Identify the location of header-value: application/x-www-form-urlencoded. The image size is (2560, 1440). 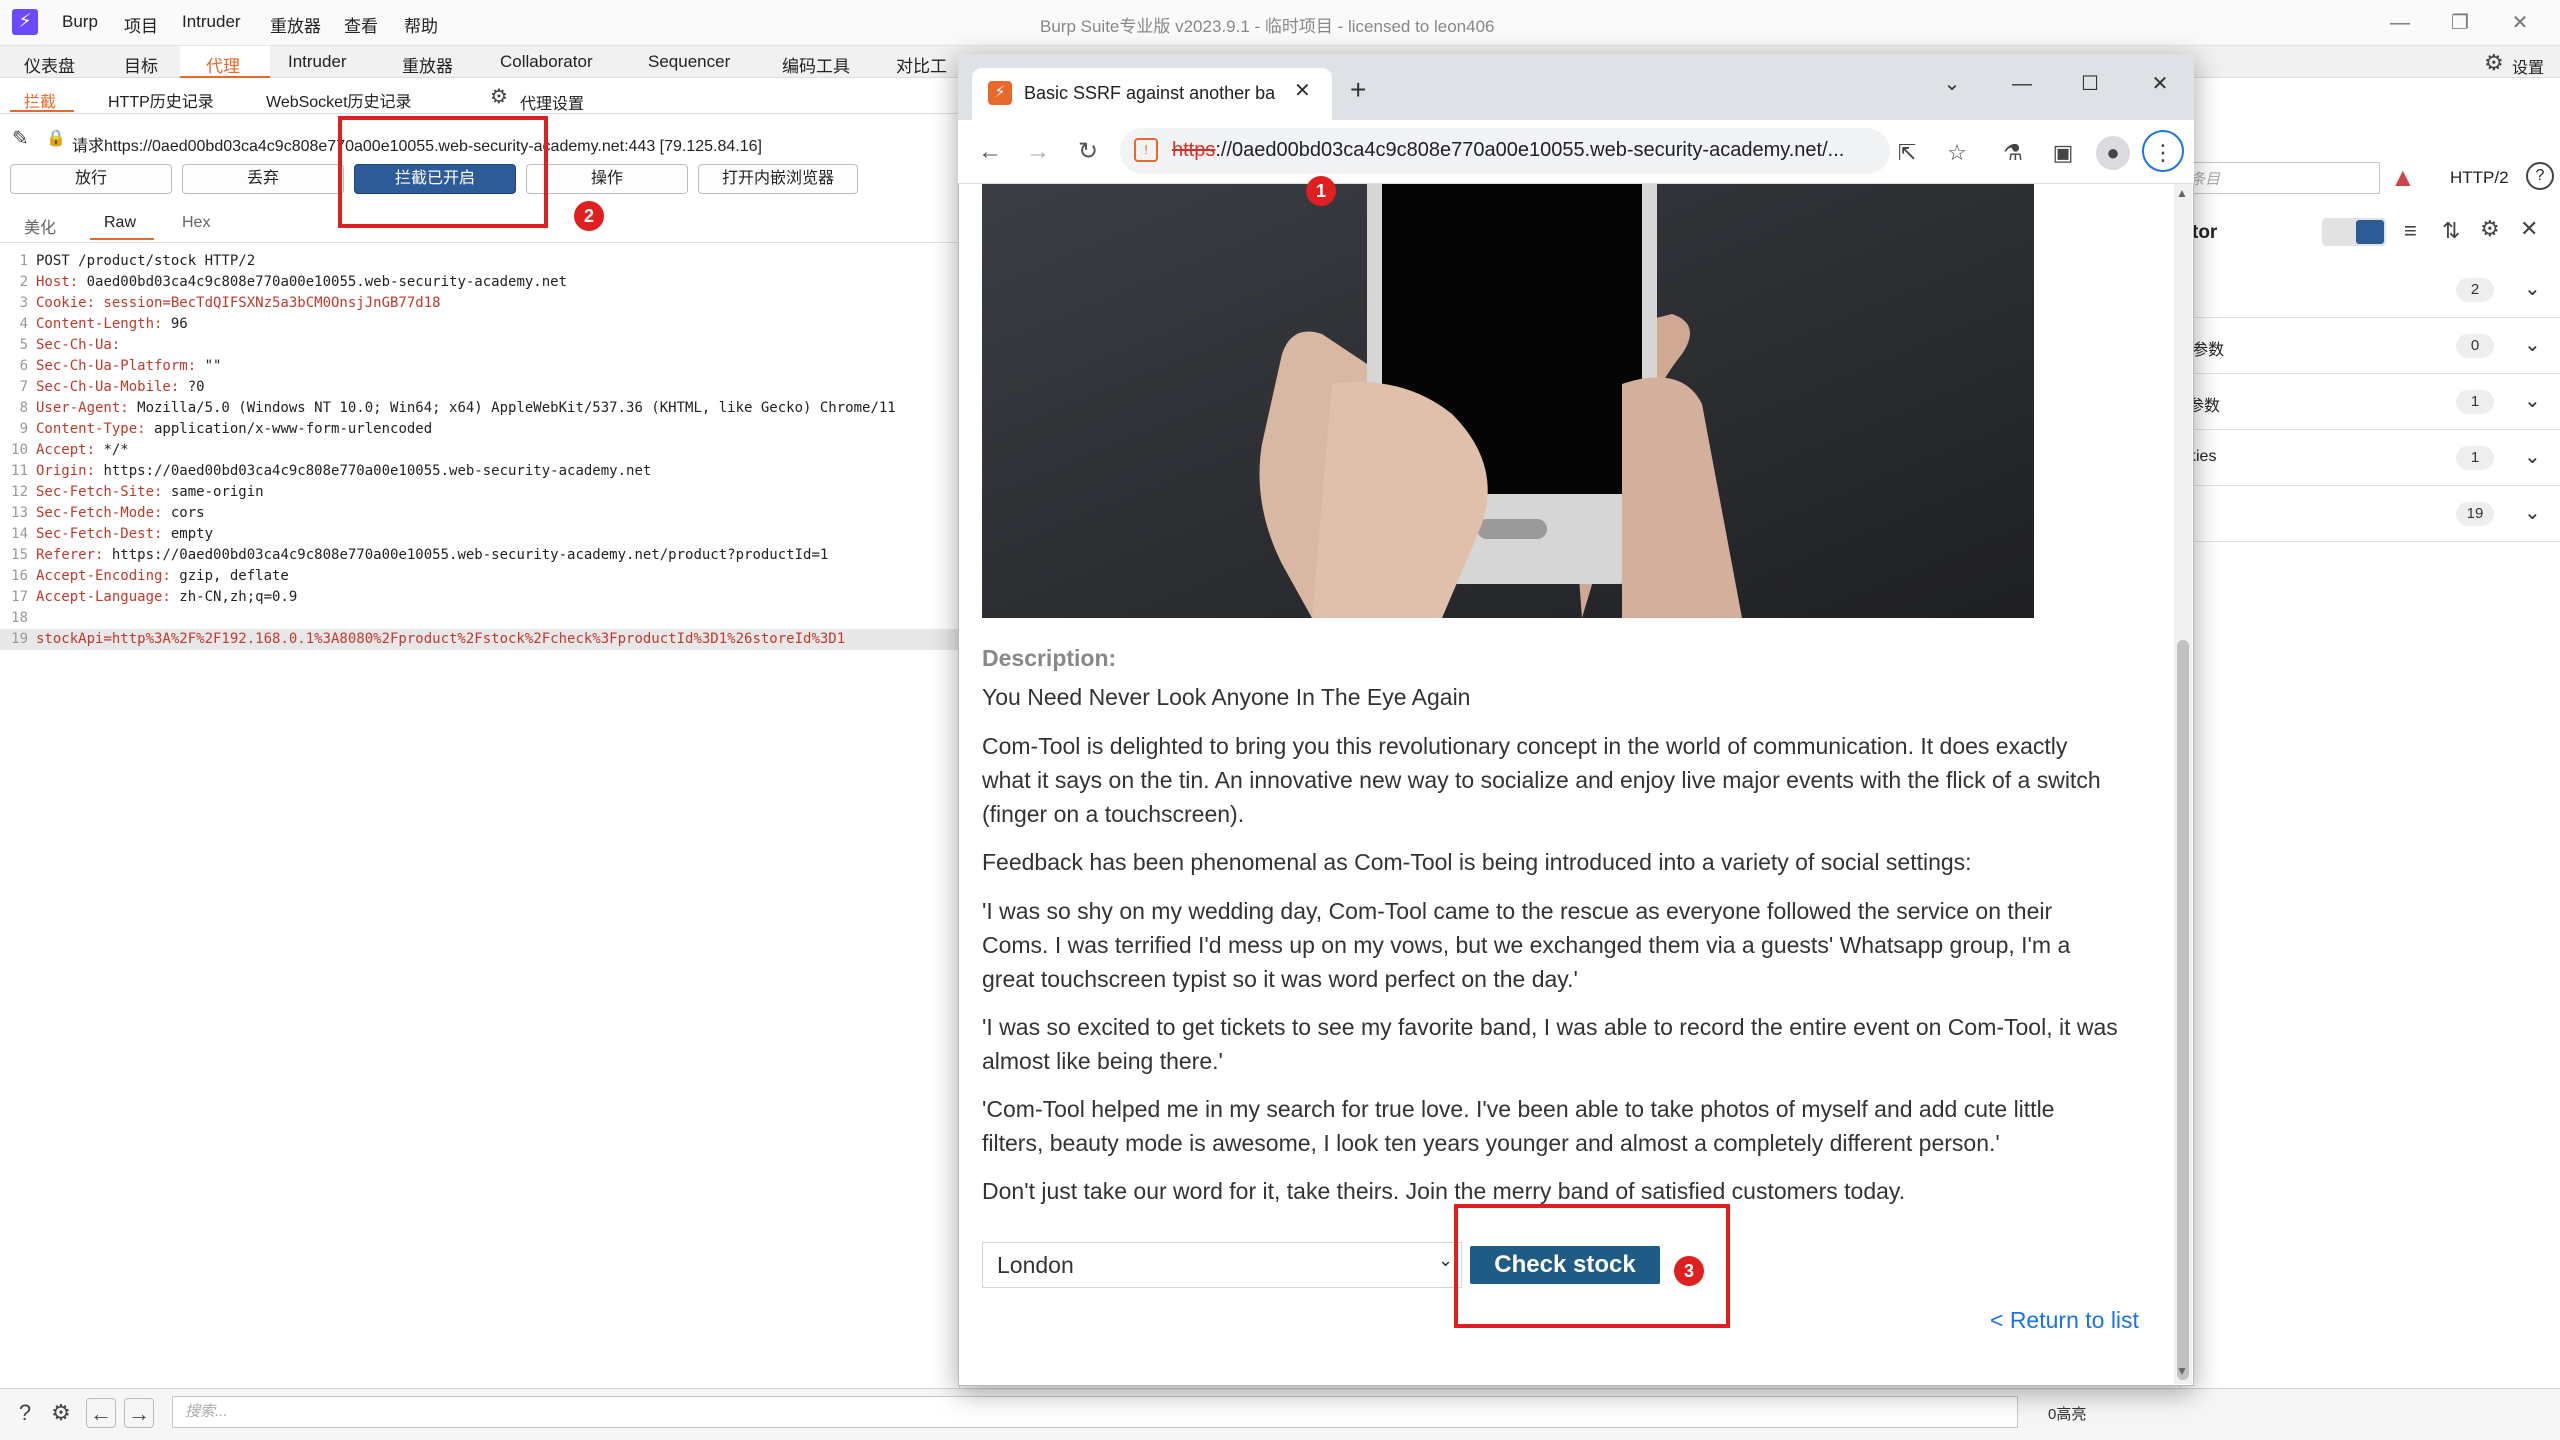
(289, 429).